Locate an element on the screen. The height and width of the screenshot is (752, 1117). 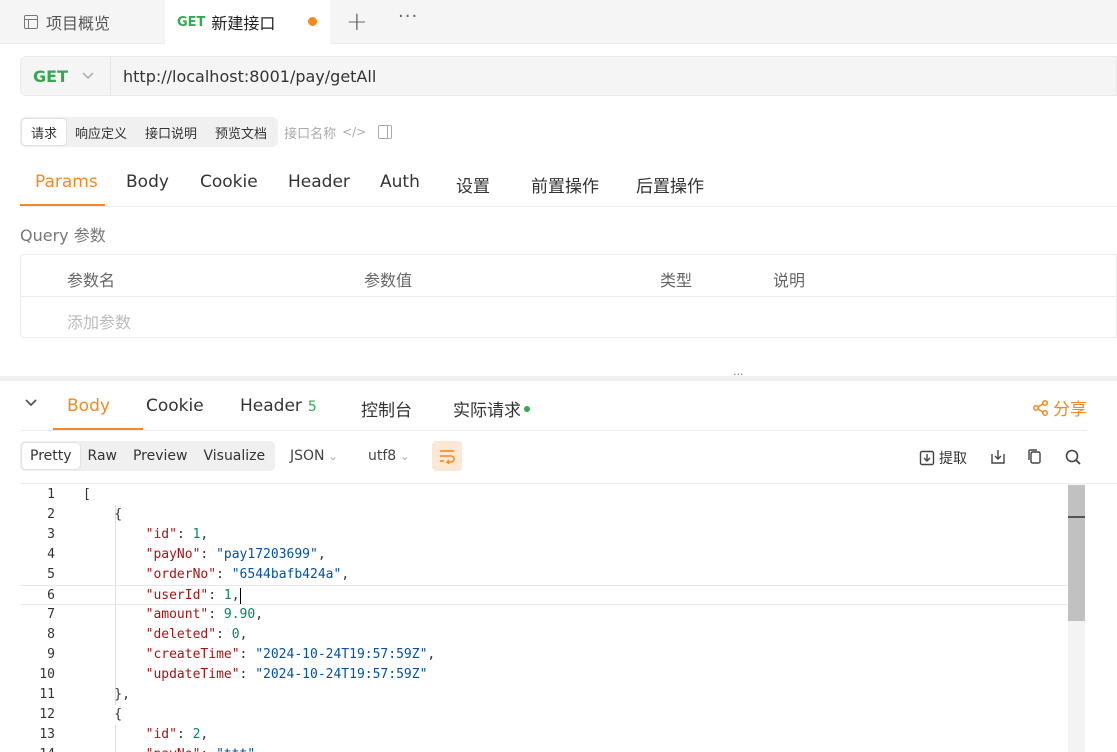
code-text: { is located at coordinates (102, 715).